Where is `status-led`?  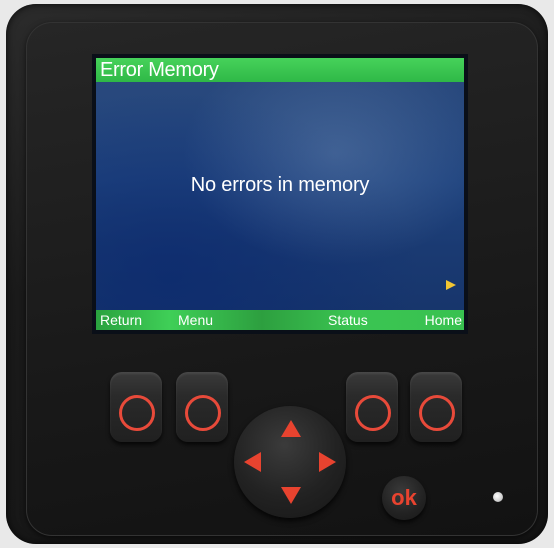
status-led is located at coordinates (498, 497).